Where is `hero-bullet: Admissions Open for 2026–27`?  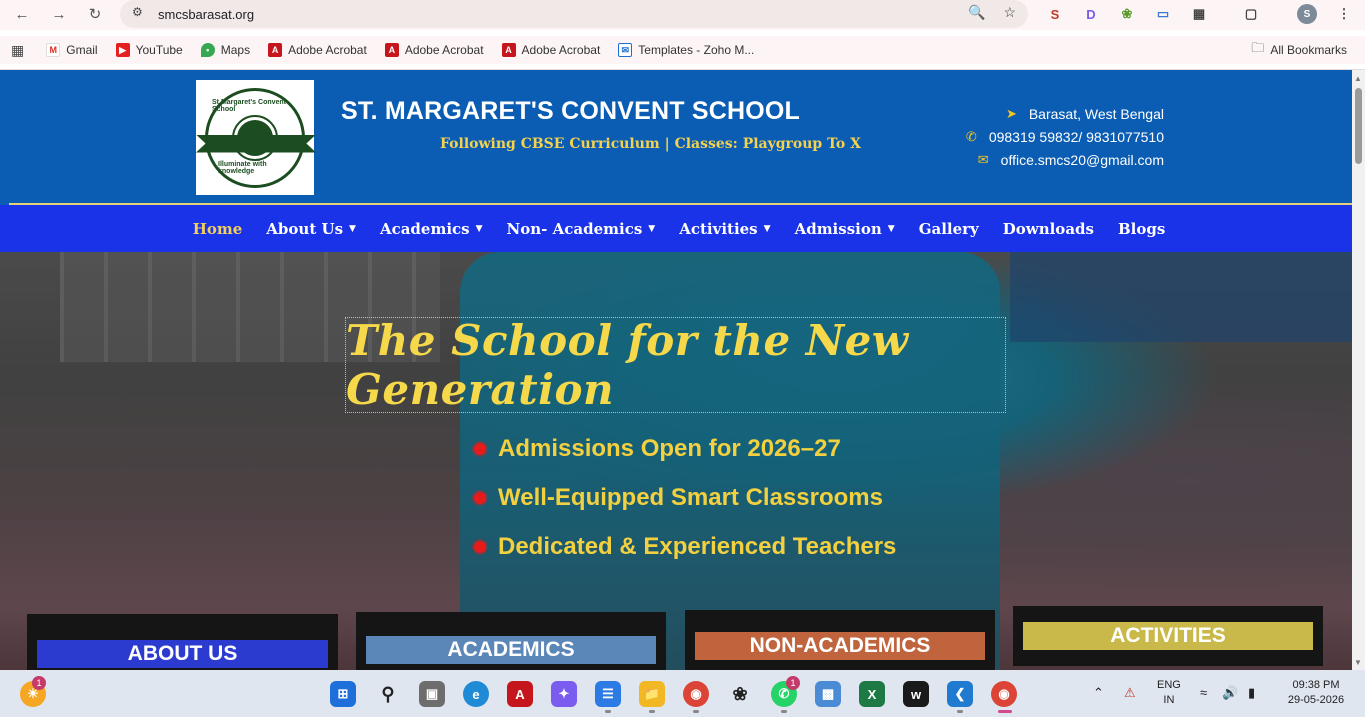
hero-bullet: Admissions Open for 2026–27 is located at coordinates (685, 448).